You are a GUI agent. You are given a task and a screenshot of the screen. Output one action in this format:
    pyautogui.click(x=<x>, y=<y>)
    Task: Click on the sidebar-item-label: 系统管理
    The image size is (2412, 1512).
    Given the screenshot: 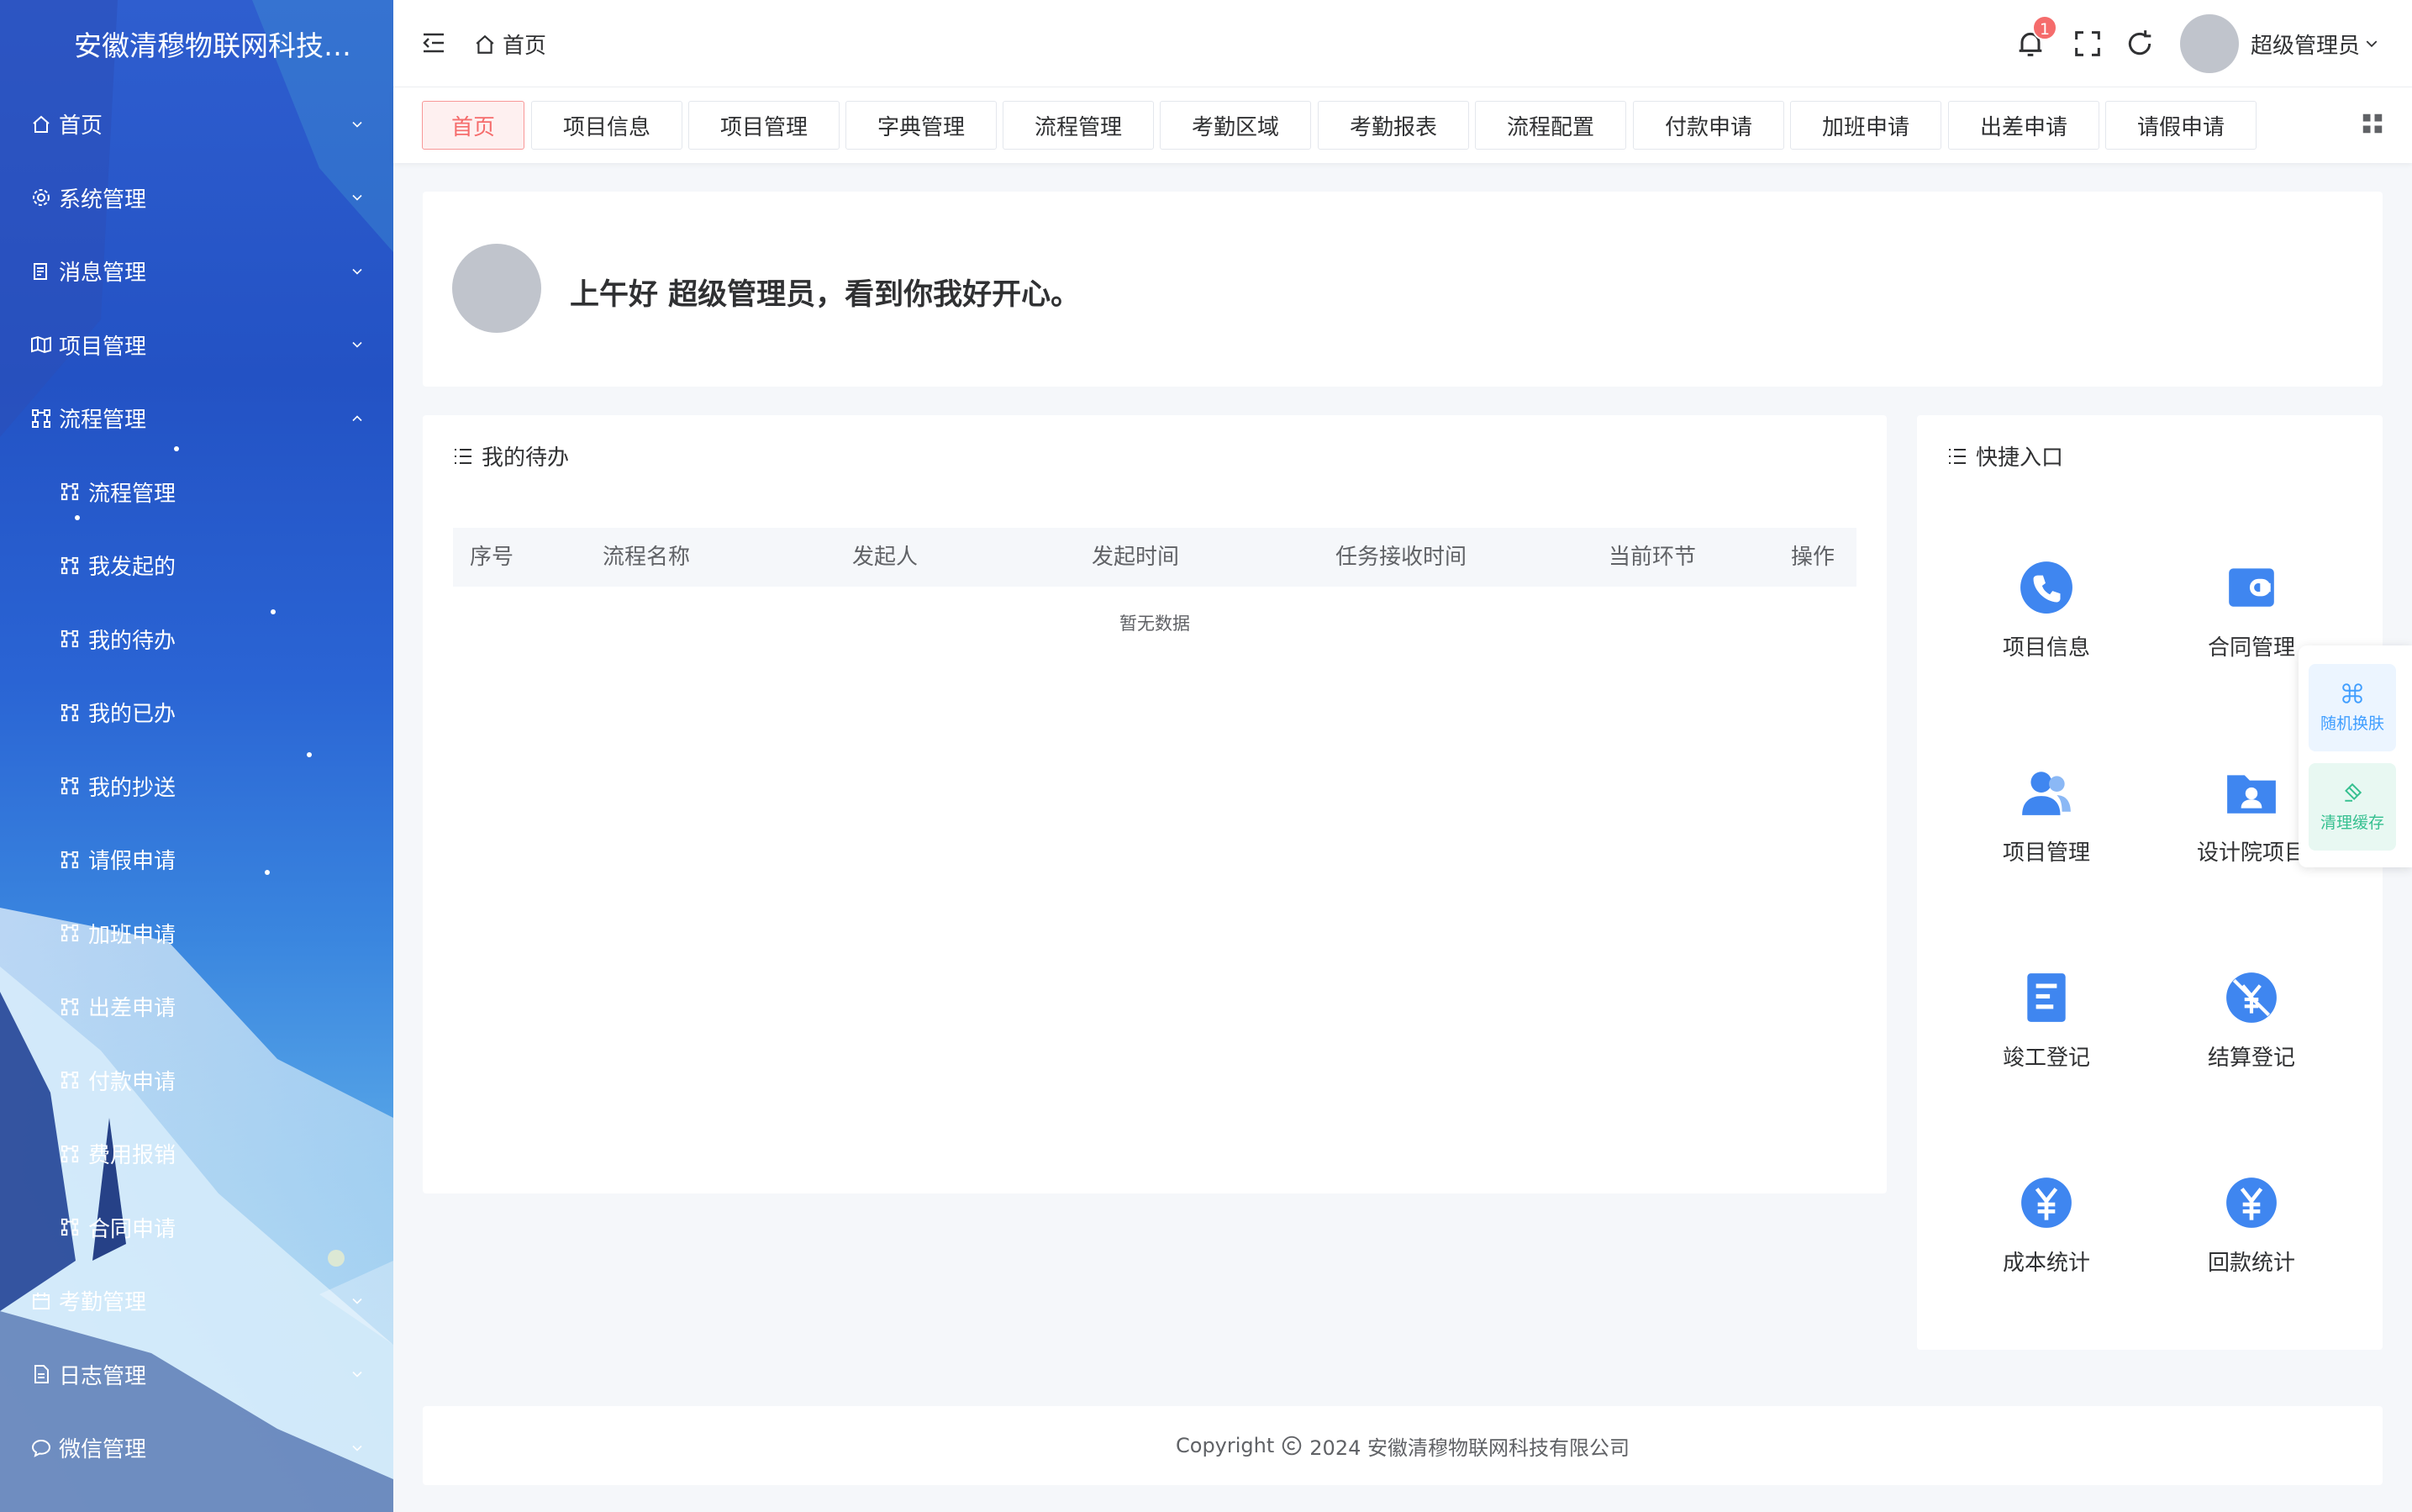 What is the action you would take?
    pyautogui.click(x=103, y=200)
    